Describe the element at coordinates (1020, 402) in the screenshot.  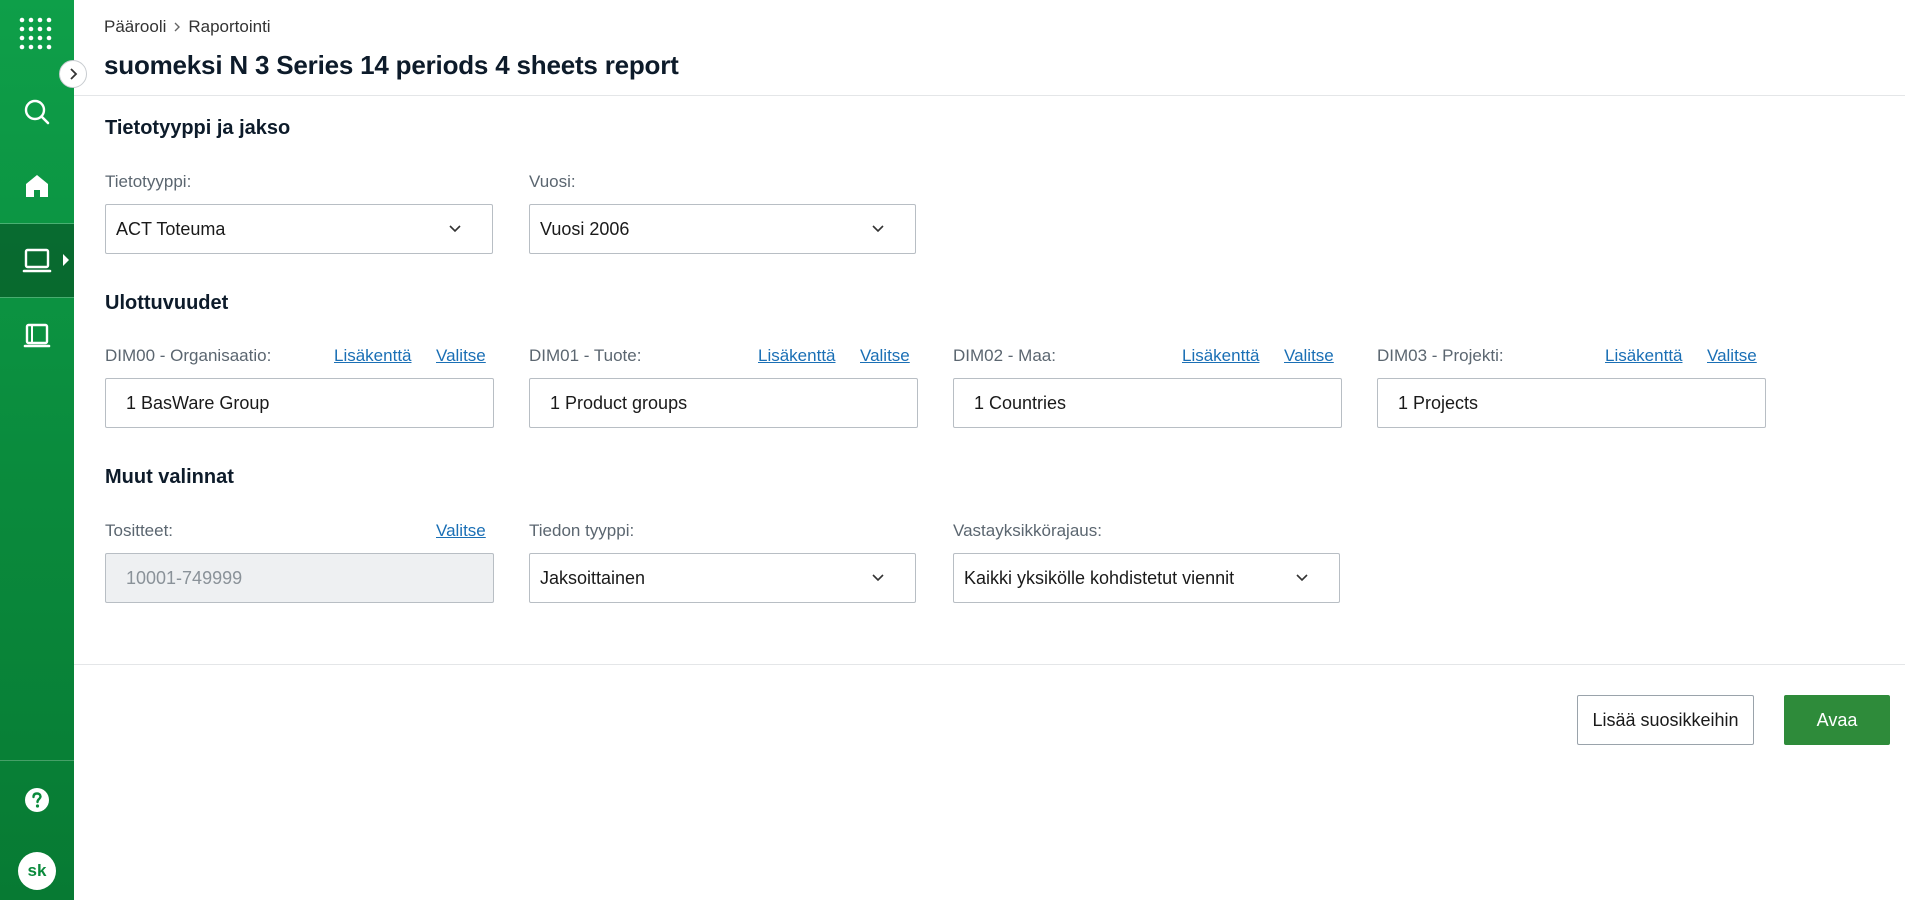
I see `dim02-value: 1 Countries` at that location.